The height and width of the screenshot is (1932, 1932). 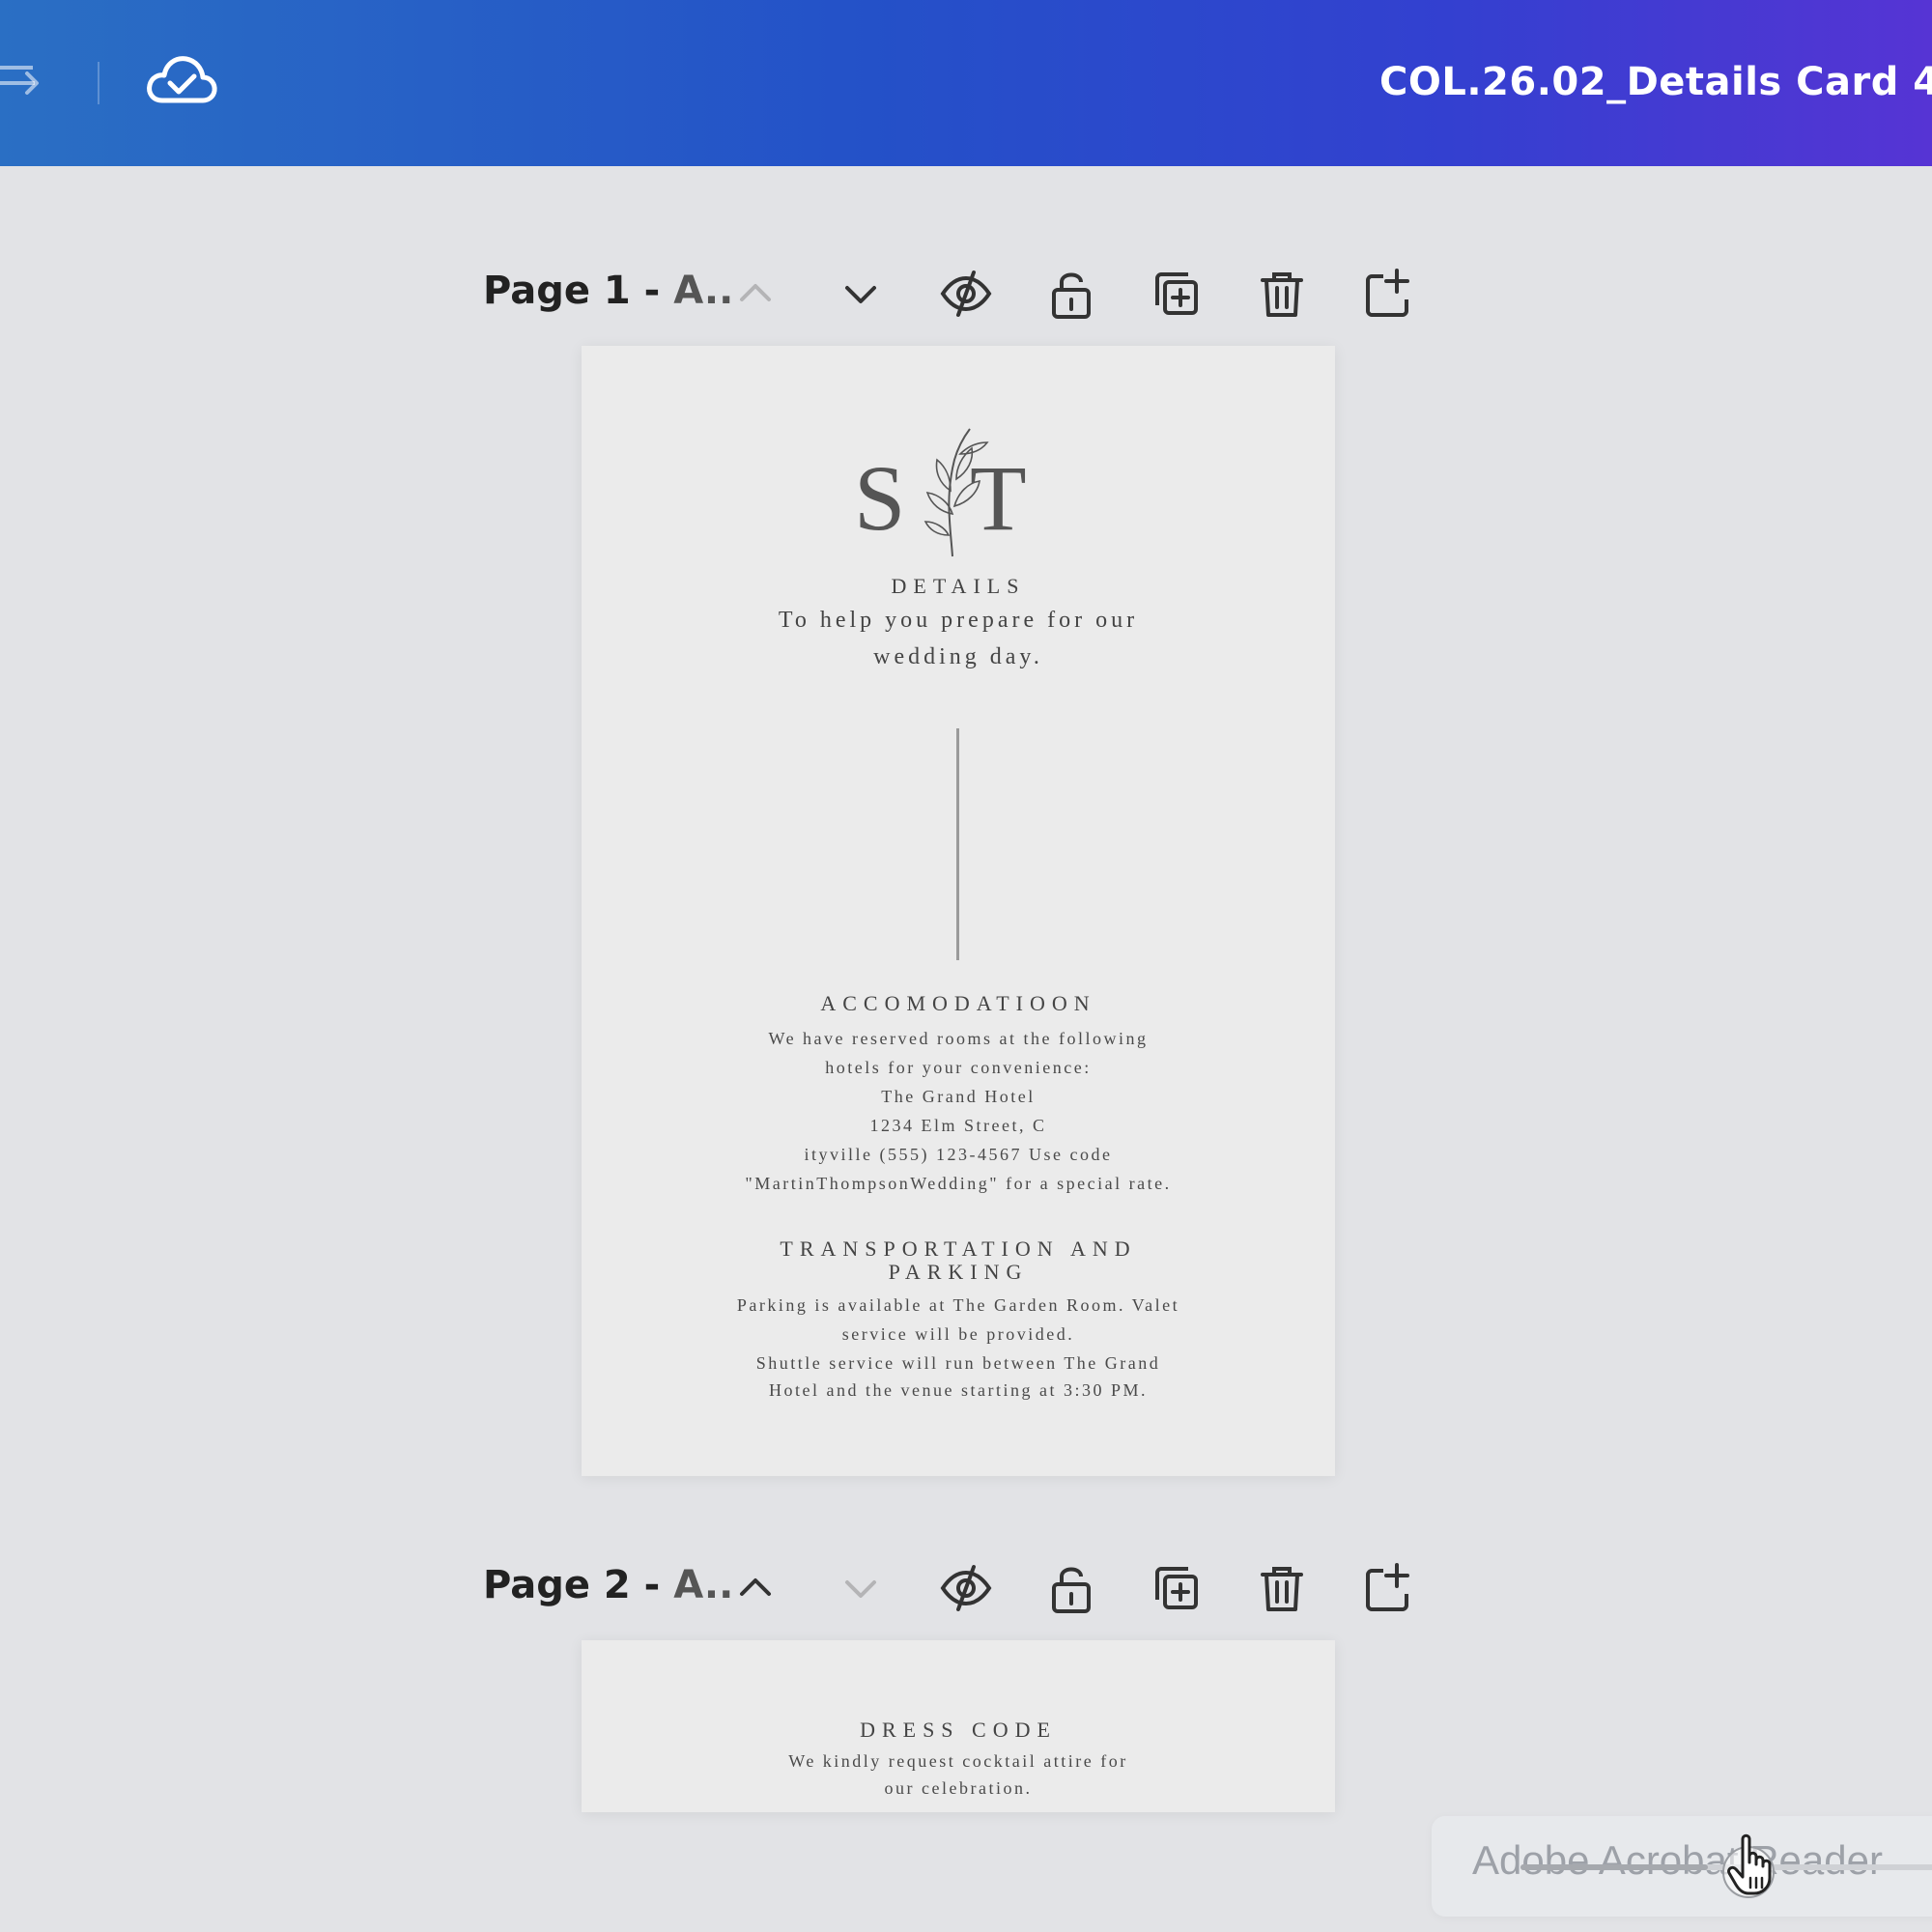 What do you see at coordinates (966, 83) in the screenshot?
I see `top-bar: COL.26.02_Details Card 4"x6` at bounding box center [966, 83].